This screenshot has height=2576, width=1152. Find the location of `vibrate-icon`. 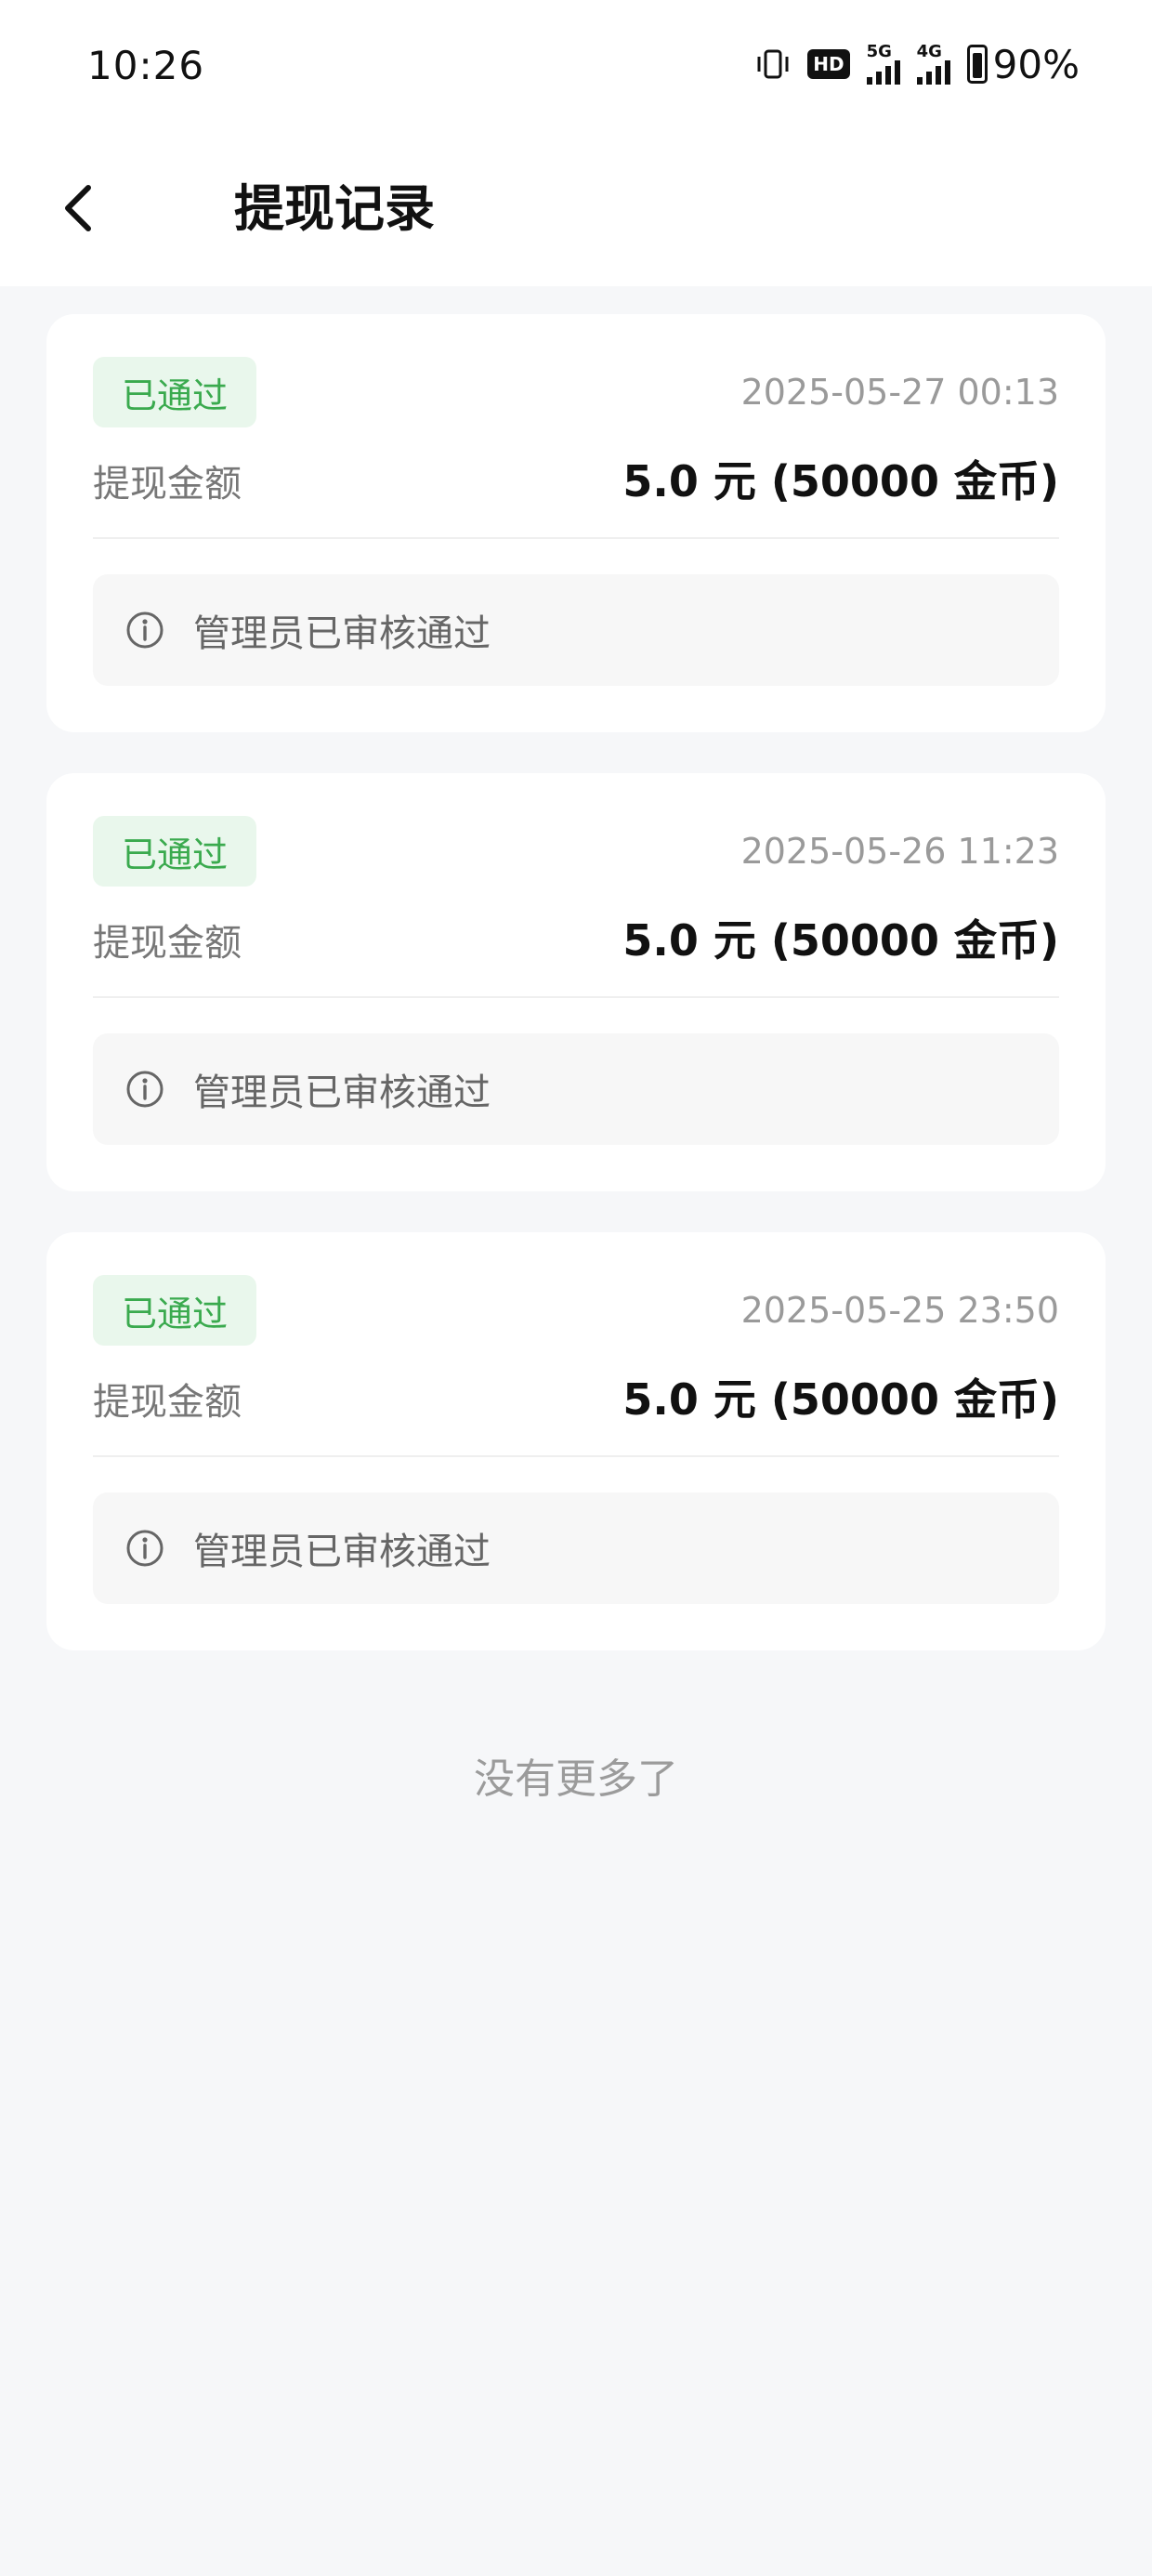

vibrate-icon is located at coordinates (773, 64).